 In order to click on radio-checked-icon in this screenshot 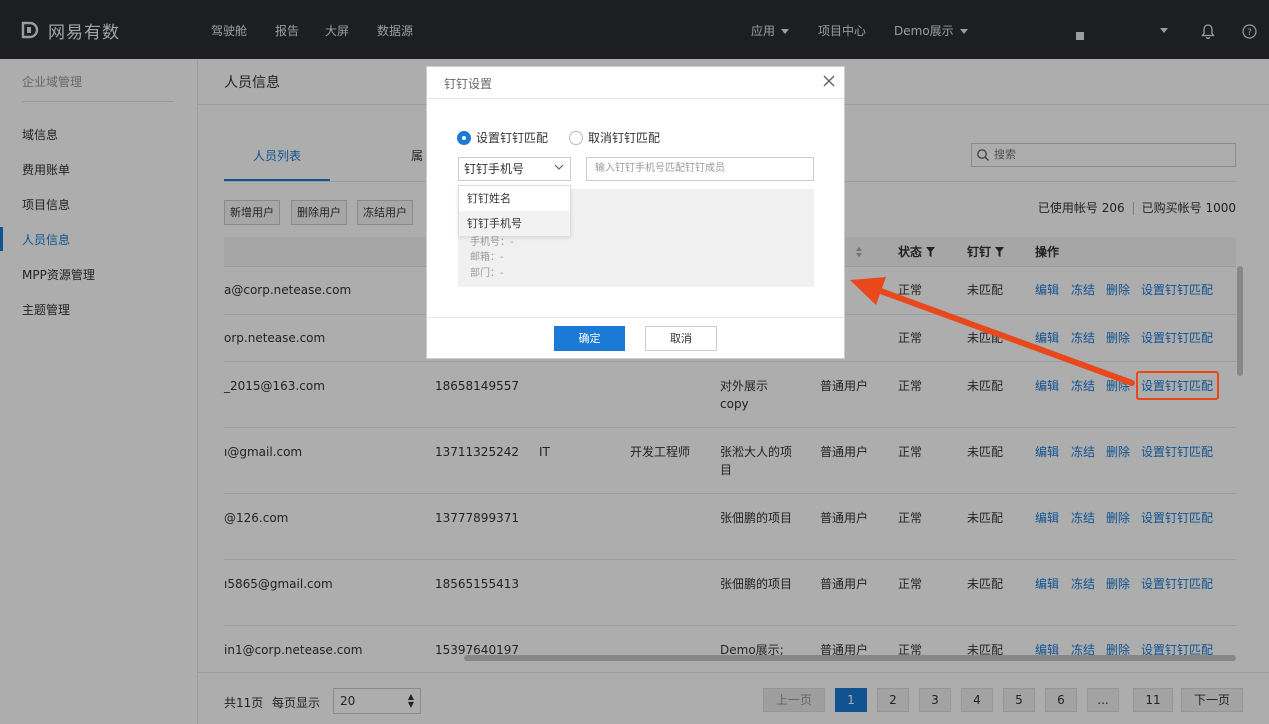, I will do `click(464, 137)`.